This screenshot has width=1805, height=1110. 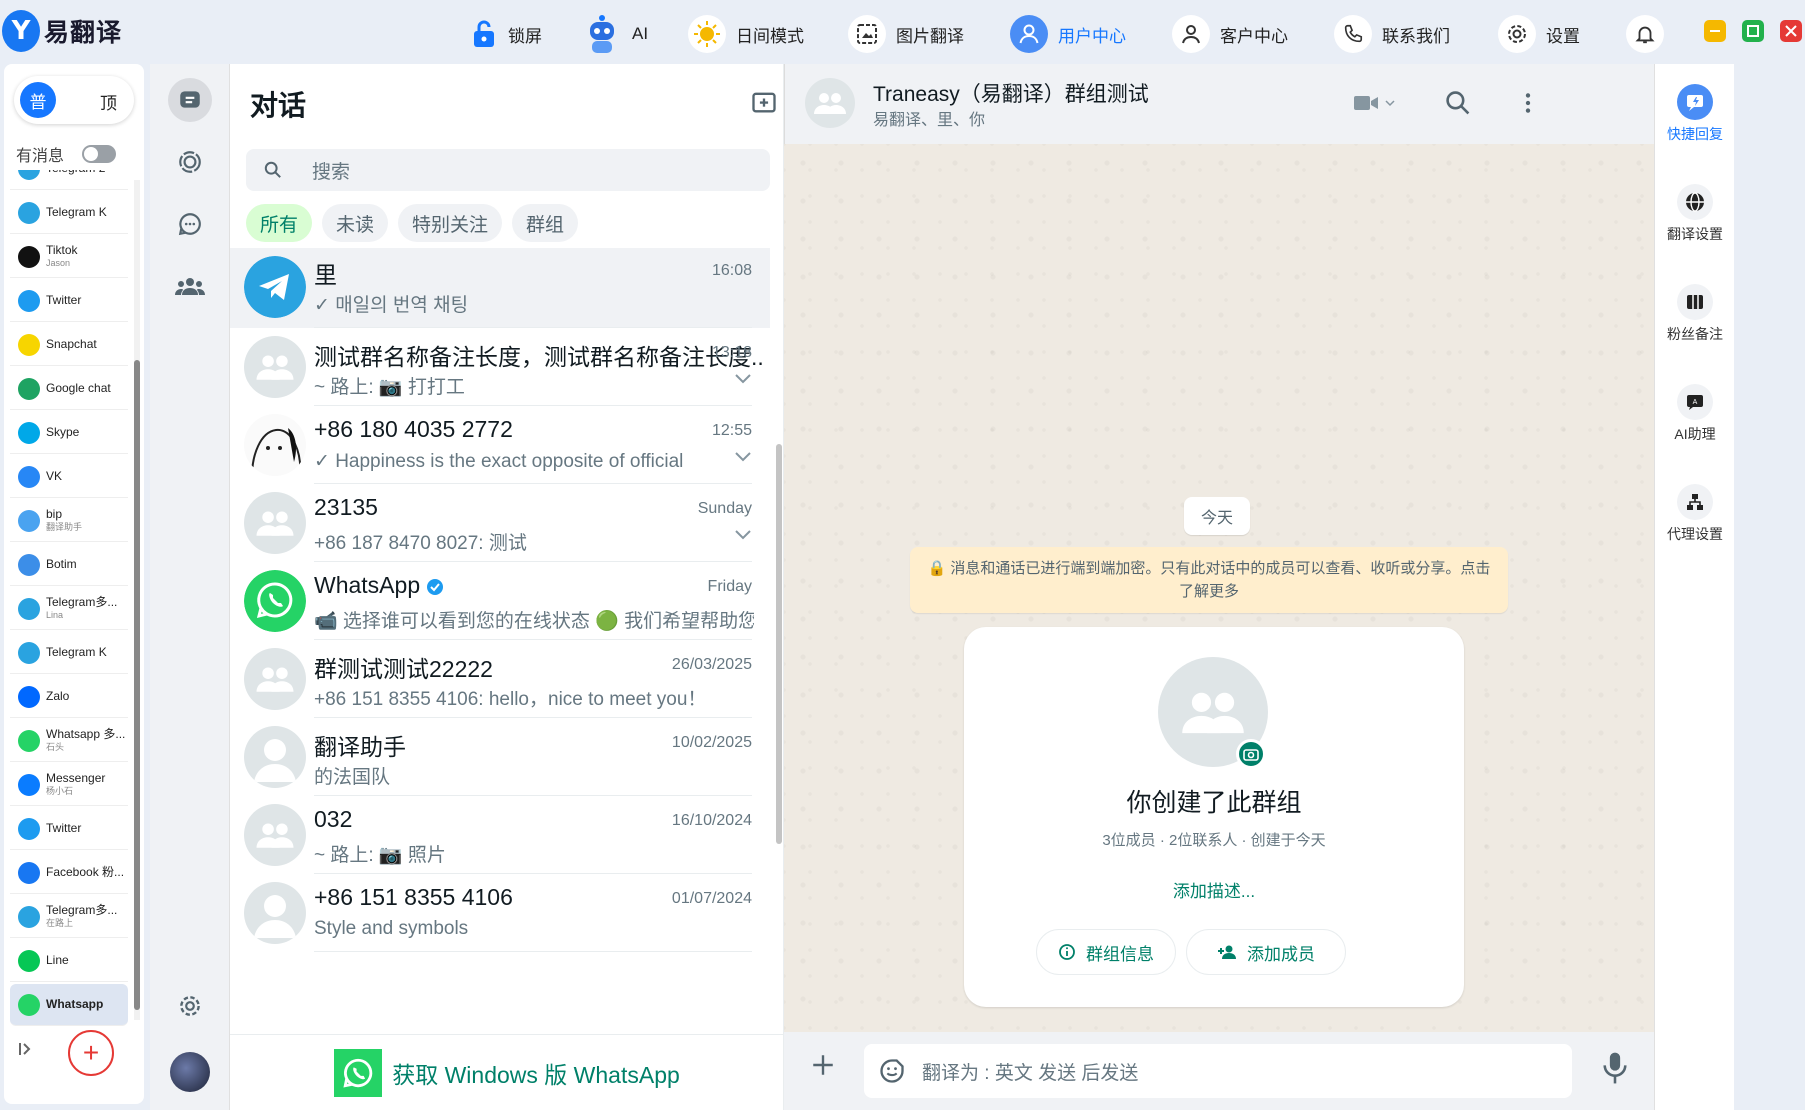 I want to click on attach-button, so click(x=823, y=1065).